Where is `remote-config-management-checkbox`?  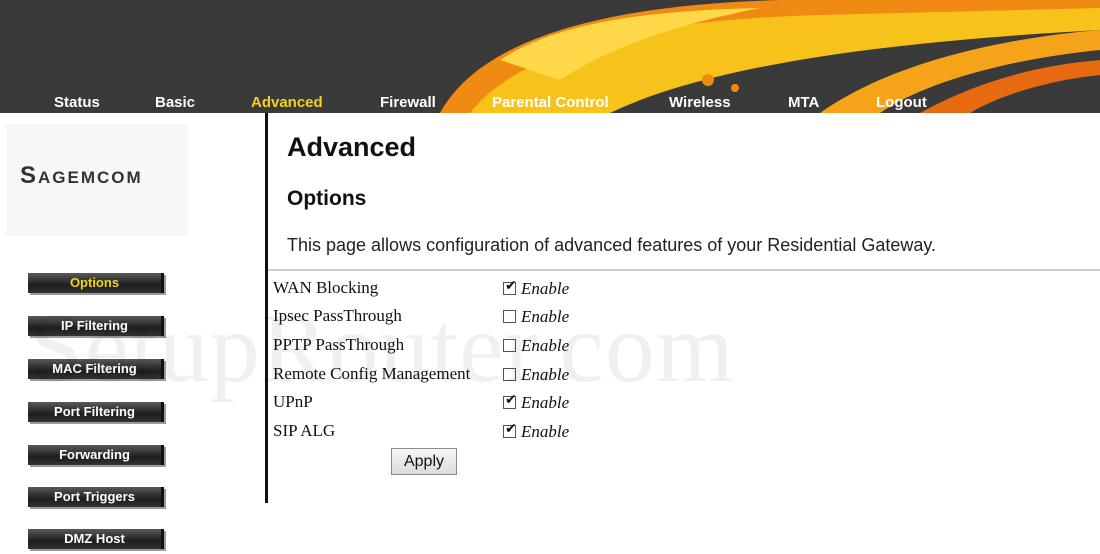 remote-config-management-checkbox is located at coordinates (509, 374).